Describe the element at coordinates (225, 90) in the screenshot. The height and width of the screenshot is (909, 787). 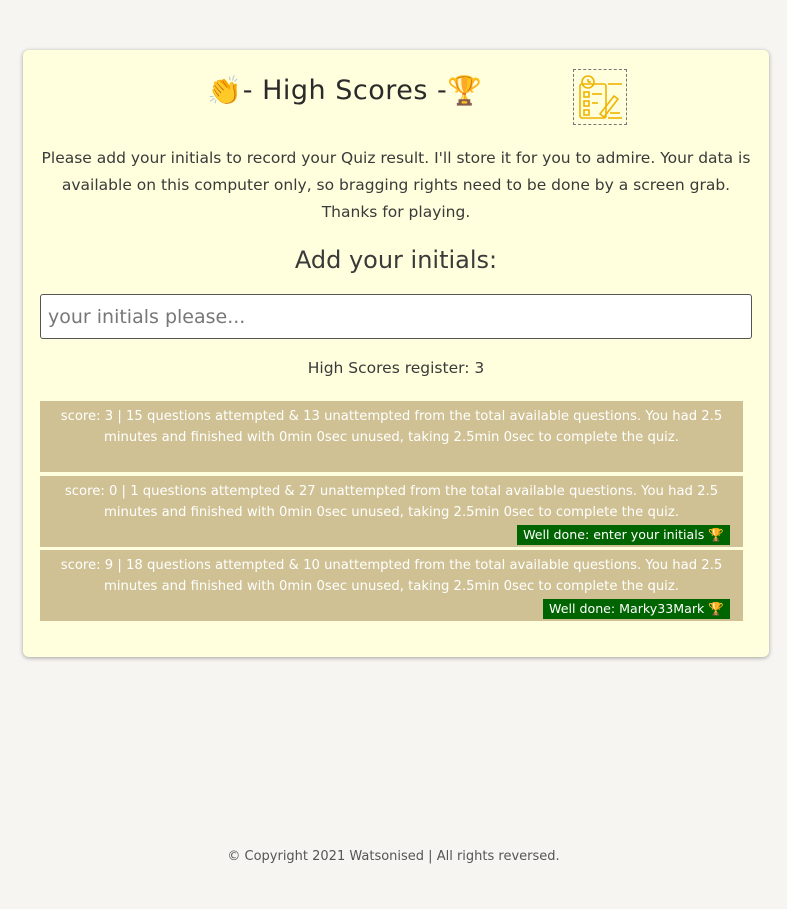
I see `clapping-hands-icon: 👏` at that location.